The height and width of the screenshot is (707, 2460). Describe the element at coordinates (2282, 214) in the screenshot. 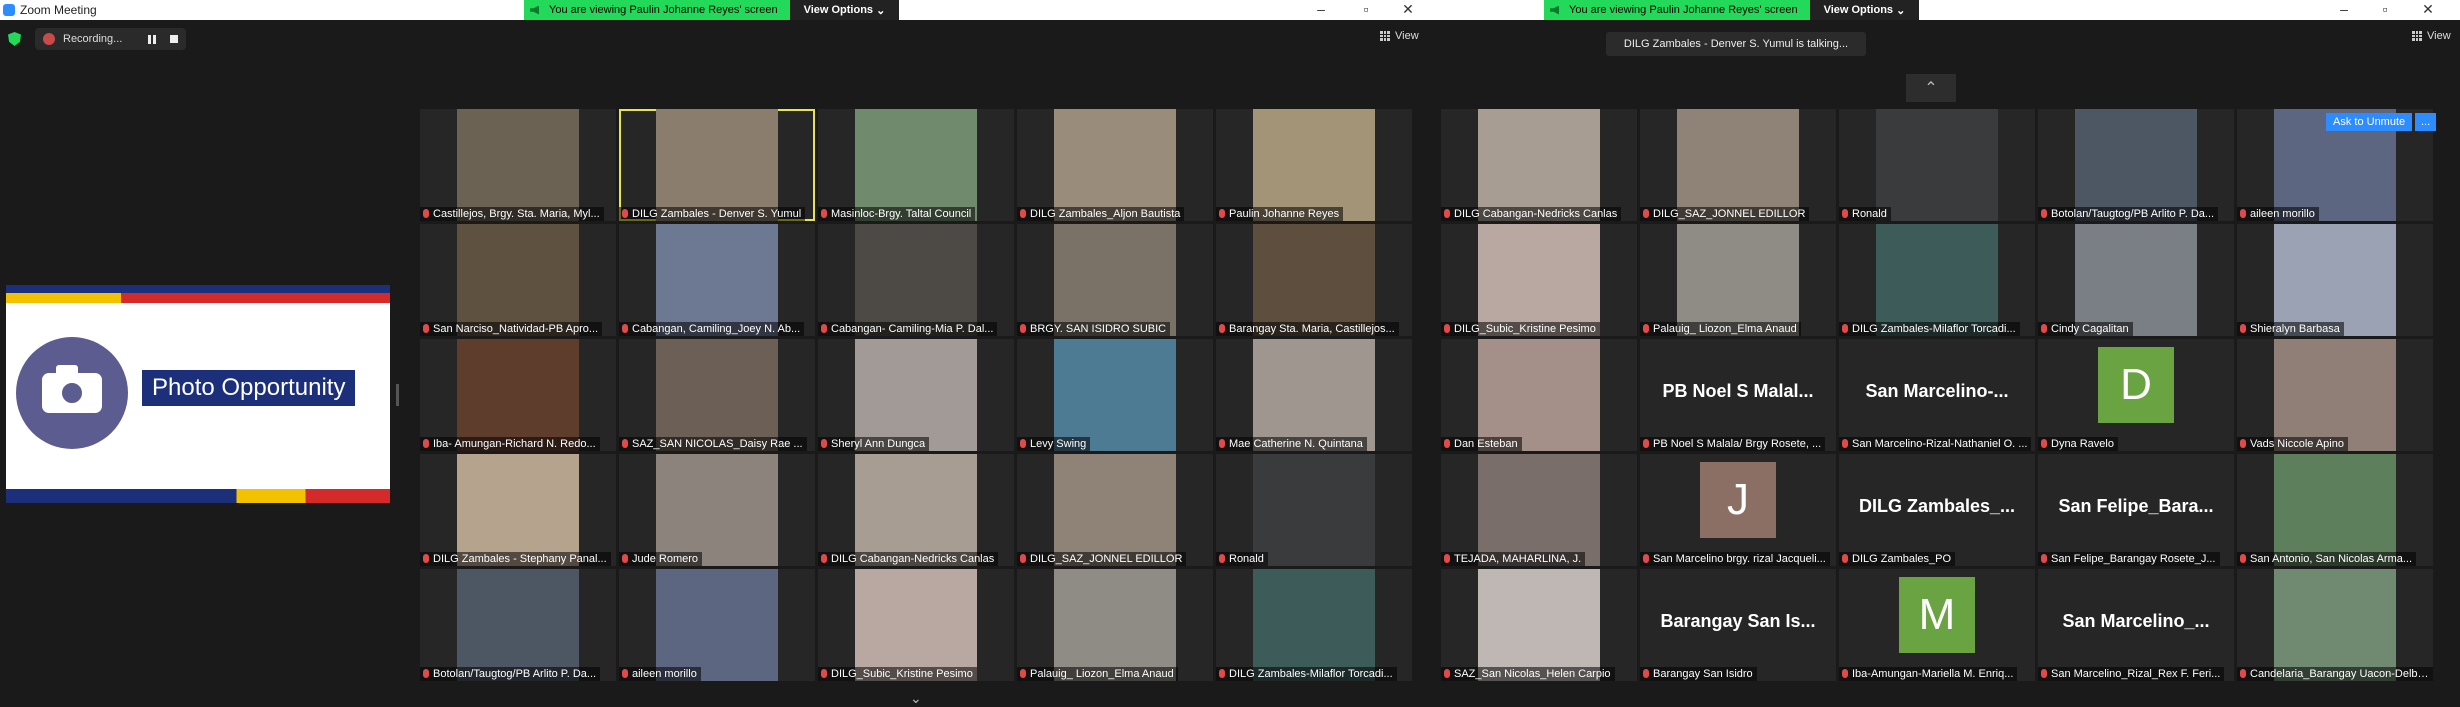

I see `participant-name-label: aileen morillo` at that location.